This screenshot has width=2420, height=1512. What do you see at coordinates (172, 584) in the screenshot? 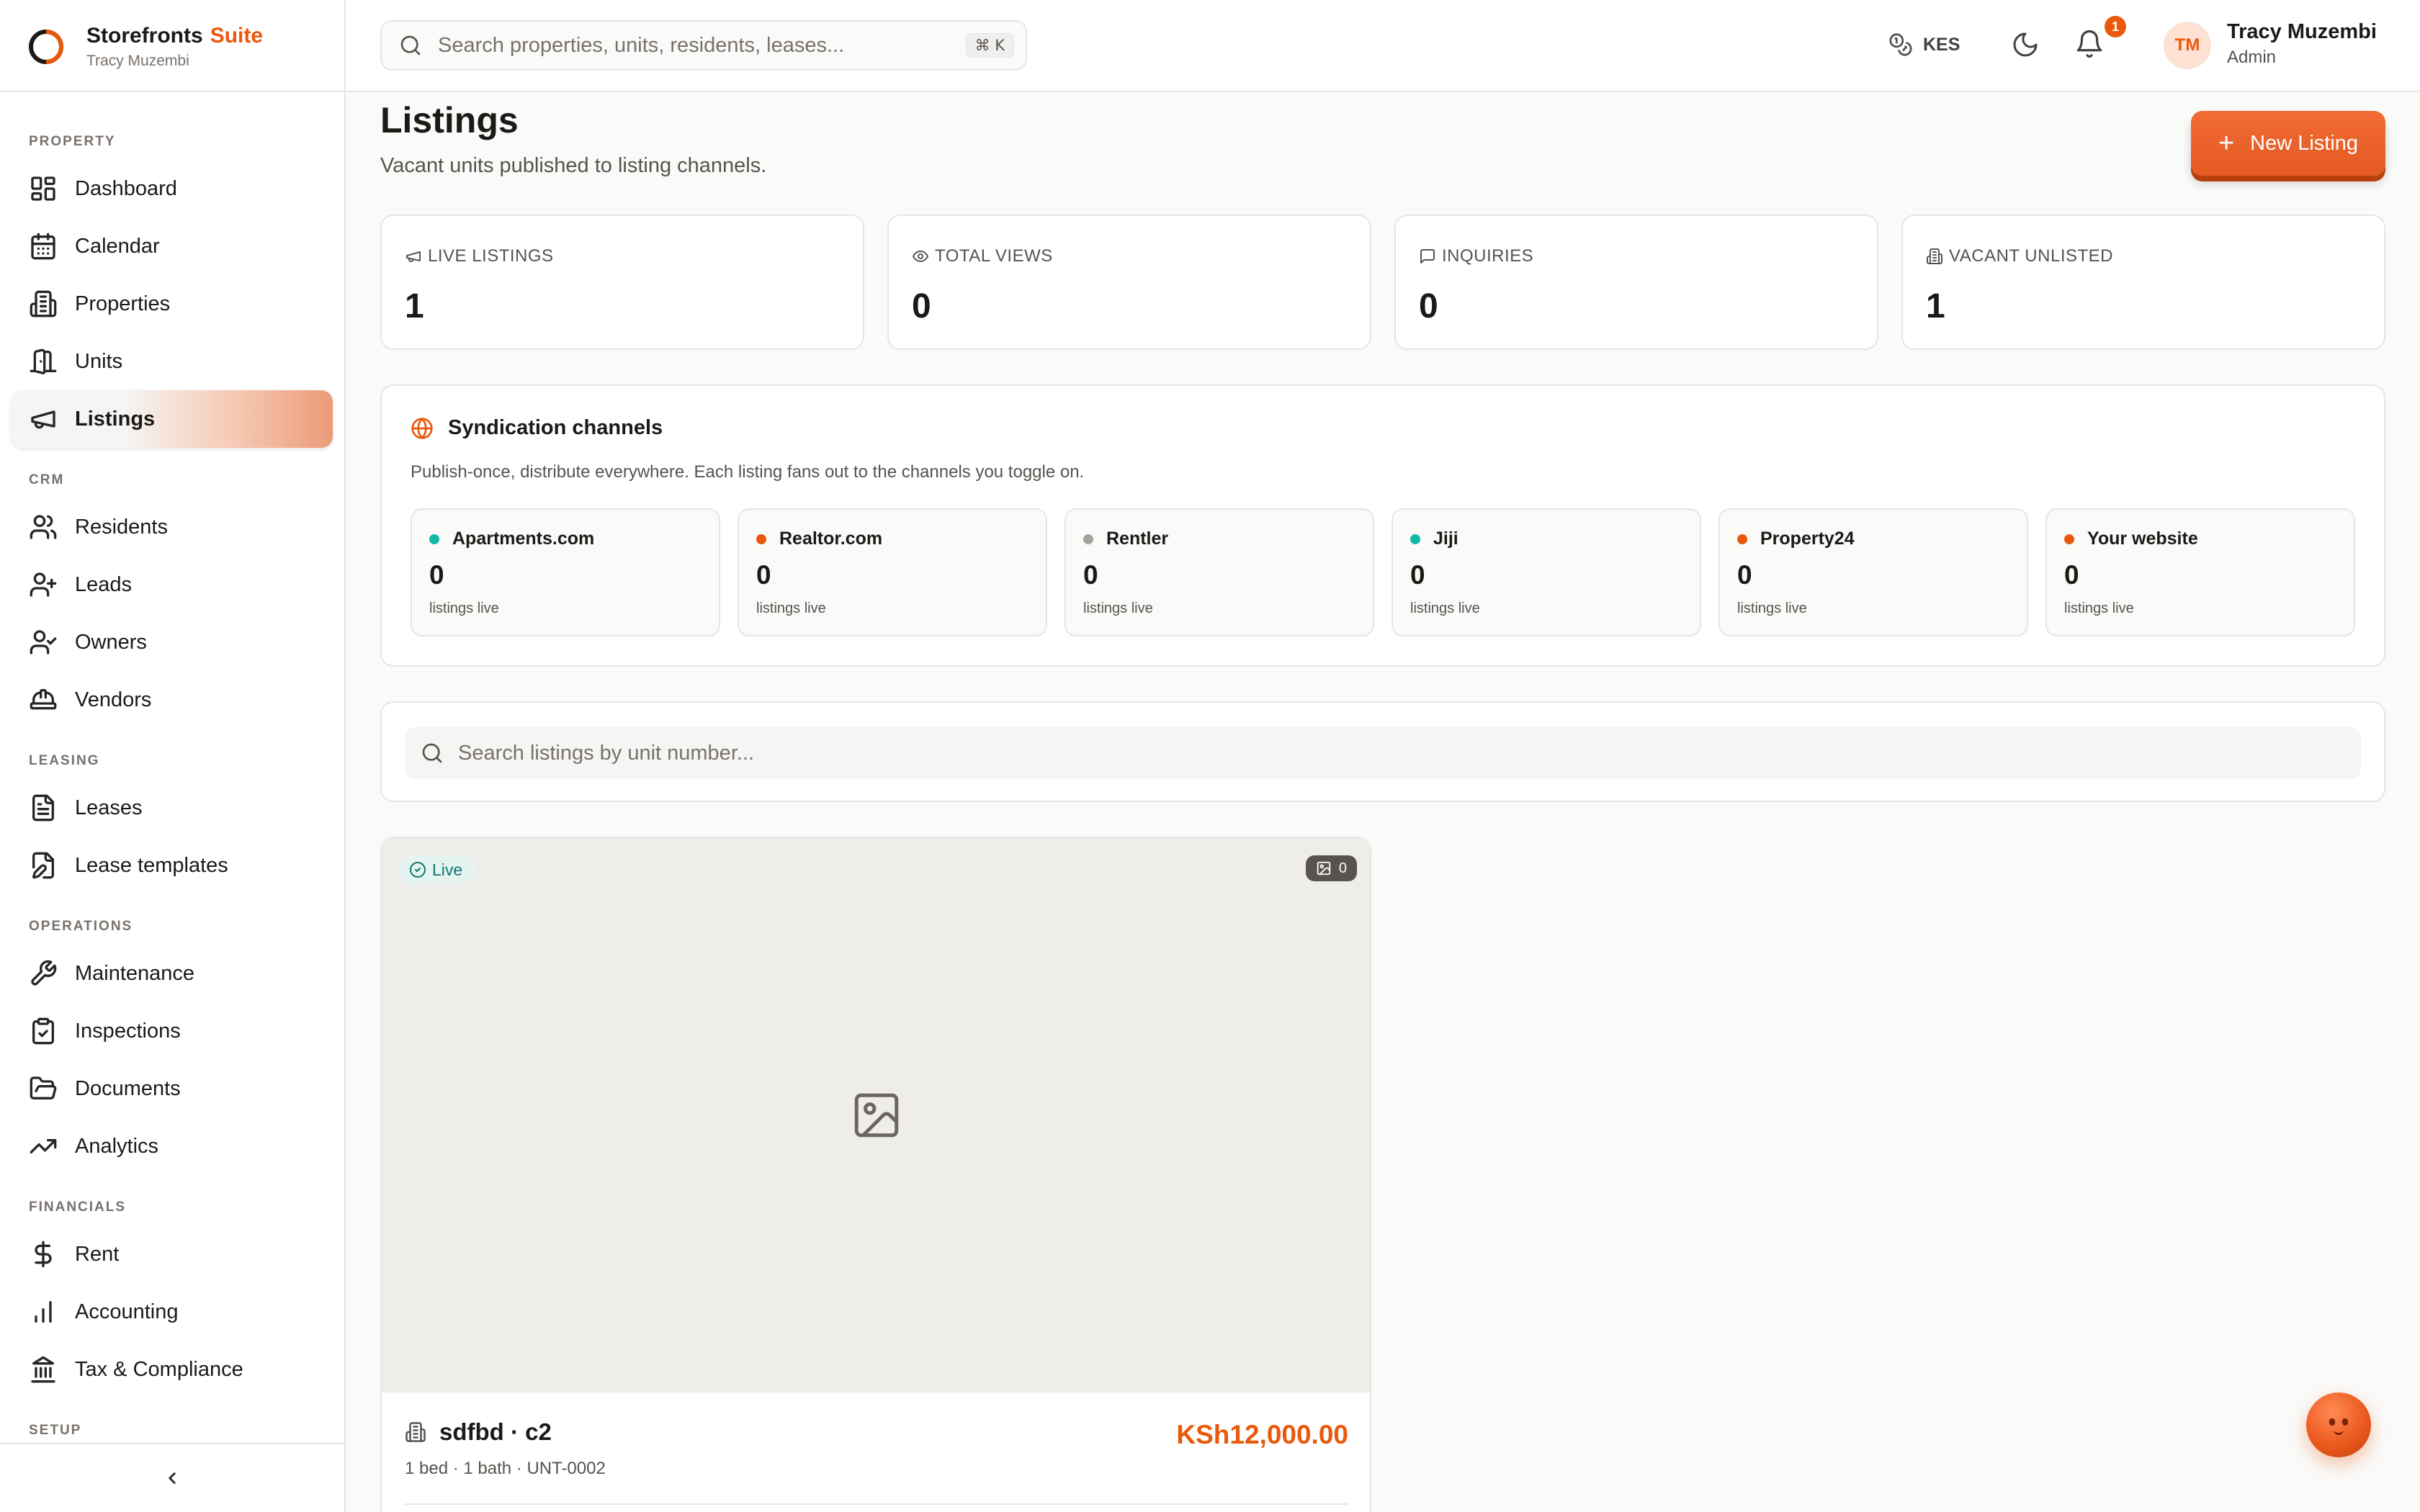
I see `sidebar-item-leads: Leads` at bounding box center [172, 584].